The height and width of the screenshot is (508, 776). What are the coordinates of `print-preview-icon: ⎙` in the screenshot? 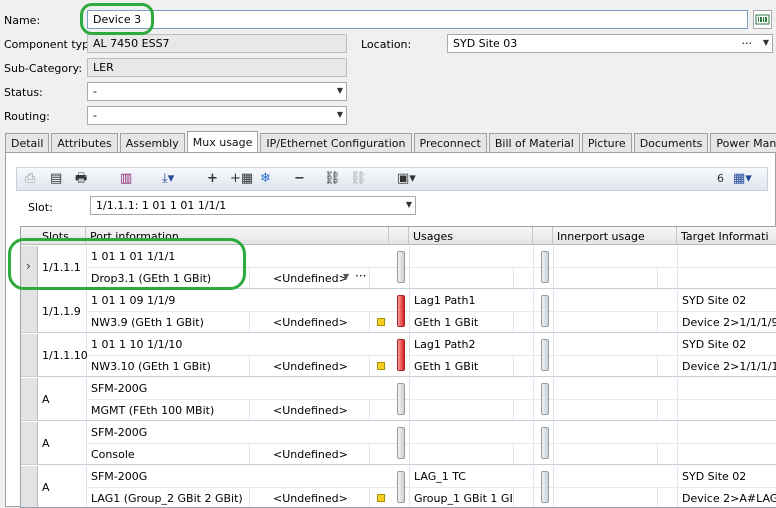 It's located at (30, 179).